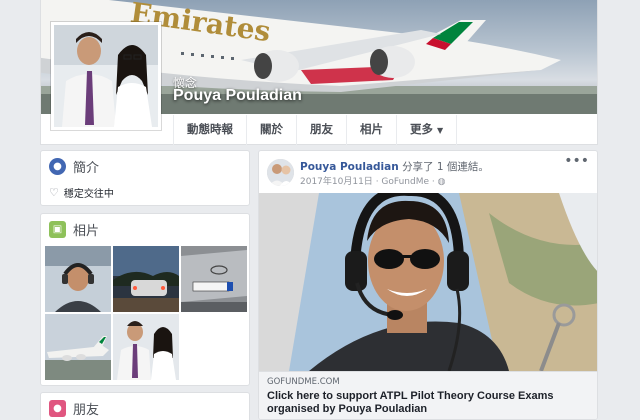 The width and height of the screenshot is (640, 420). I want to click on tab-friends-label: 朋友, so click(321, 129).